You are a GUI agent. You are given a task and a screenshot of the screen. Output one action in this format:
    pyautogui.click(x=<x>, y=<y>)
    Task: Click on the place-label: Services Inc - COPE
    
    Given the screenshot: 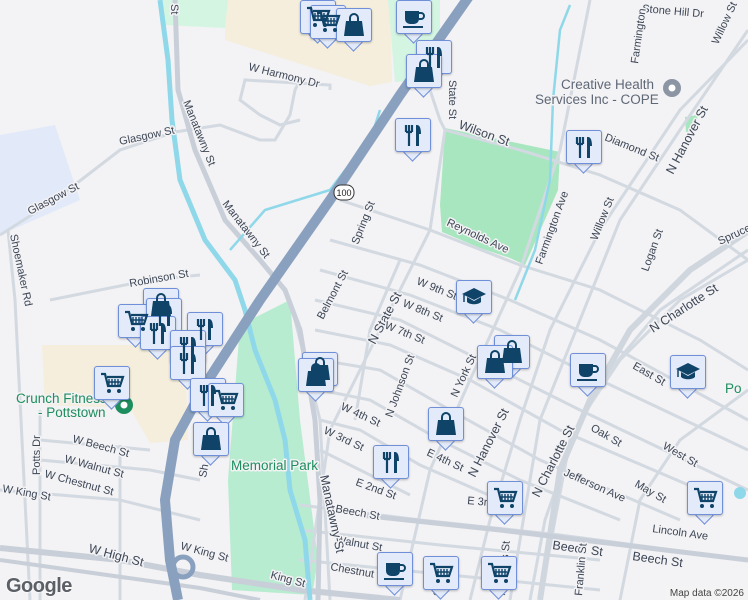 What is the action you would take?
    pyautogui.click(x=597, y=100)
    